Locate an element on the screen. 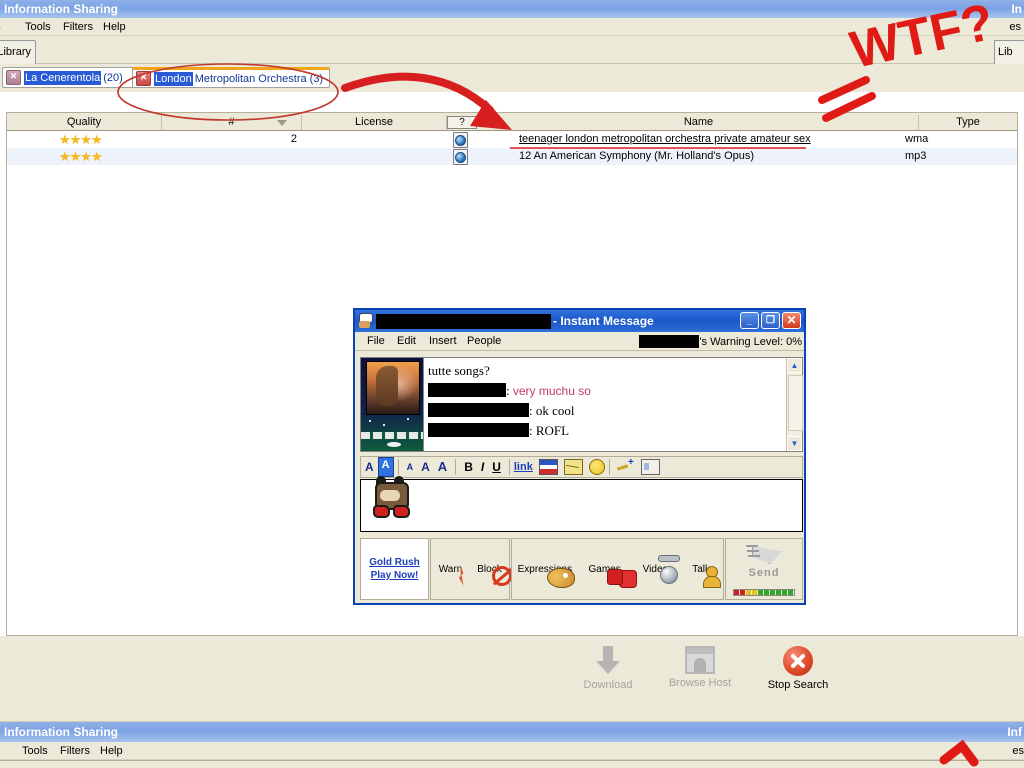  close-button: ✕ is located at coordinates (791, 320).